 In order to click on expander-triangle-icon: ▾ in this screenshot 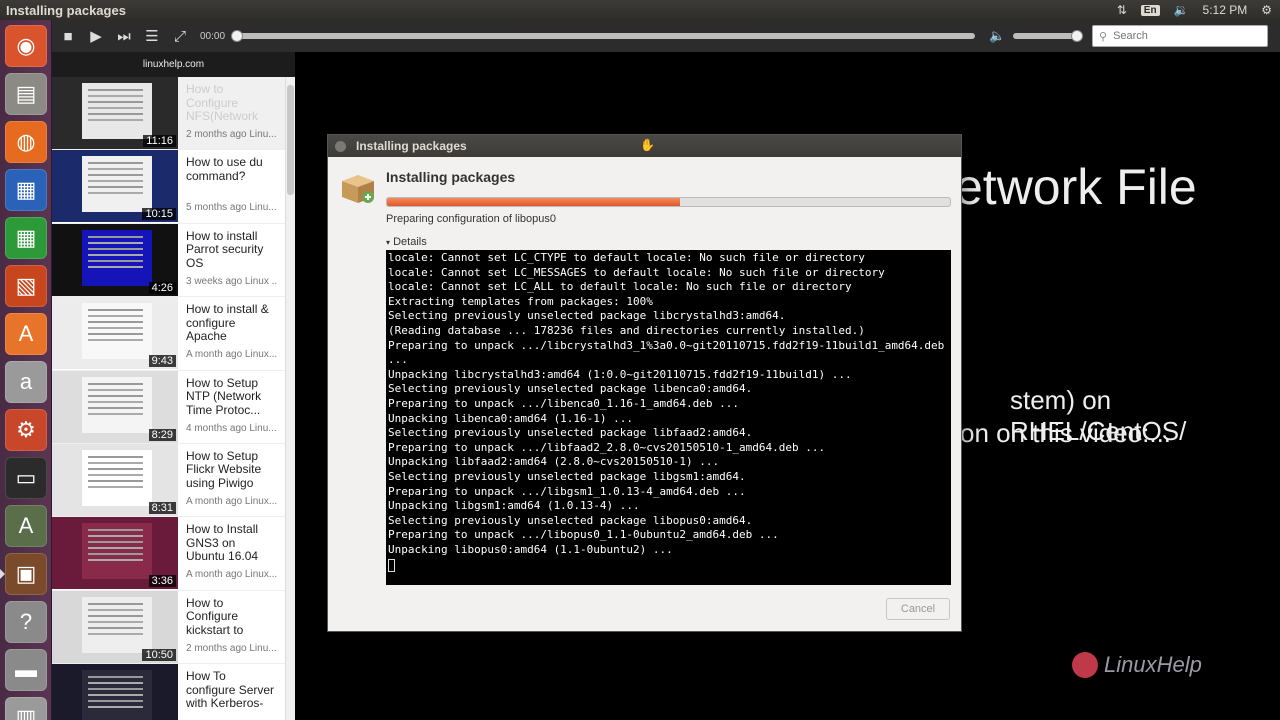, I will do `click(388, 242)`.